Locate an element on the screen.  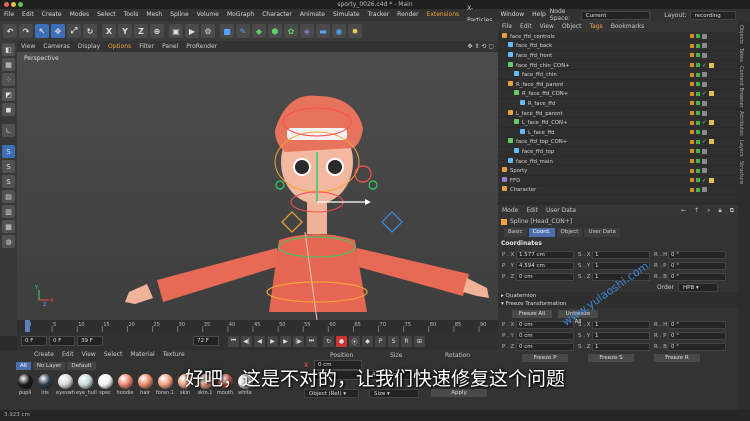
side-tab-content-browser: Content Browser is located at coordinates (741, 87).